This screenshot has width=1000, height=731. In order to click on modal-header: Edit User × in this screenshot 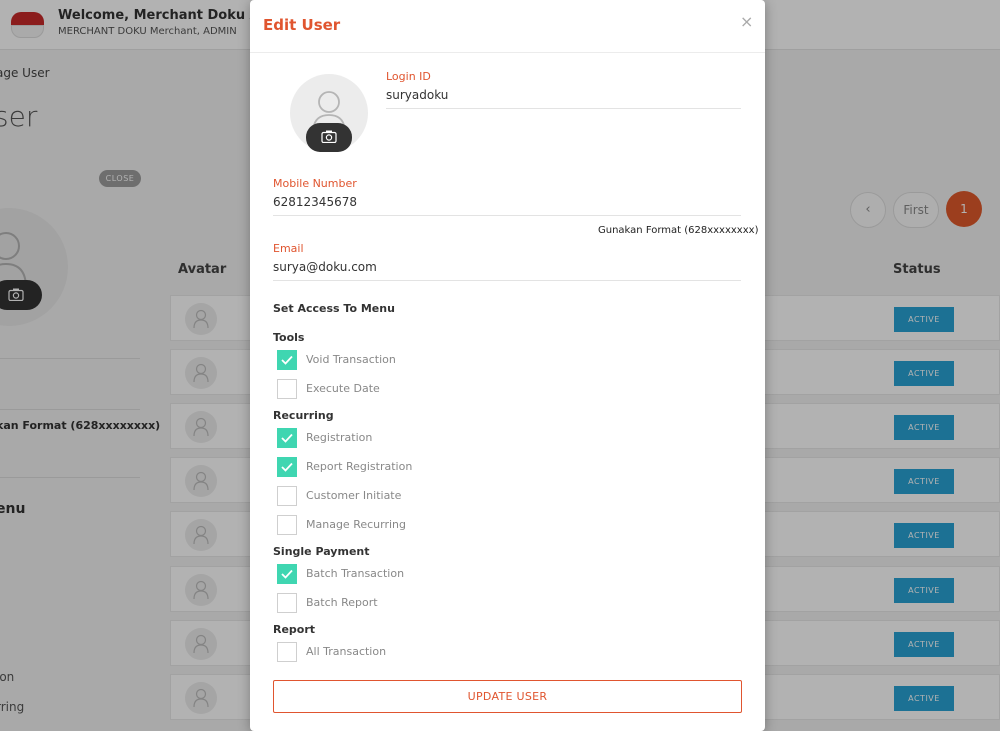, I will do `click(507, 26)`.